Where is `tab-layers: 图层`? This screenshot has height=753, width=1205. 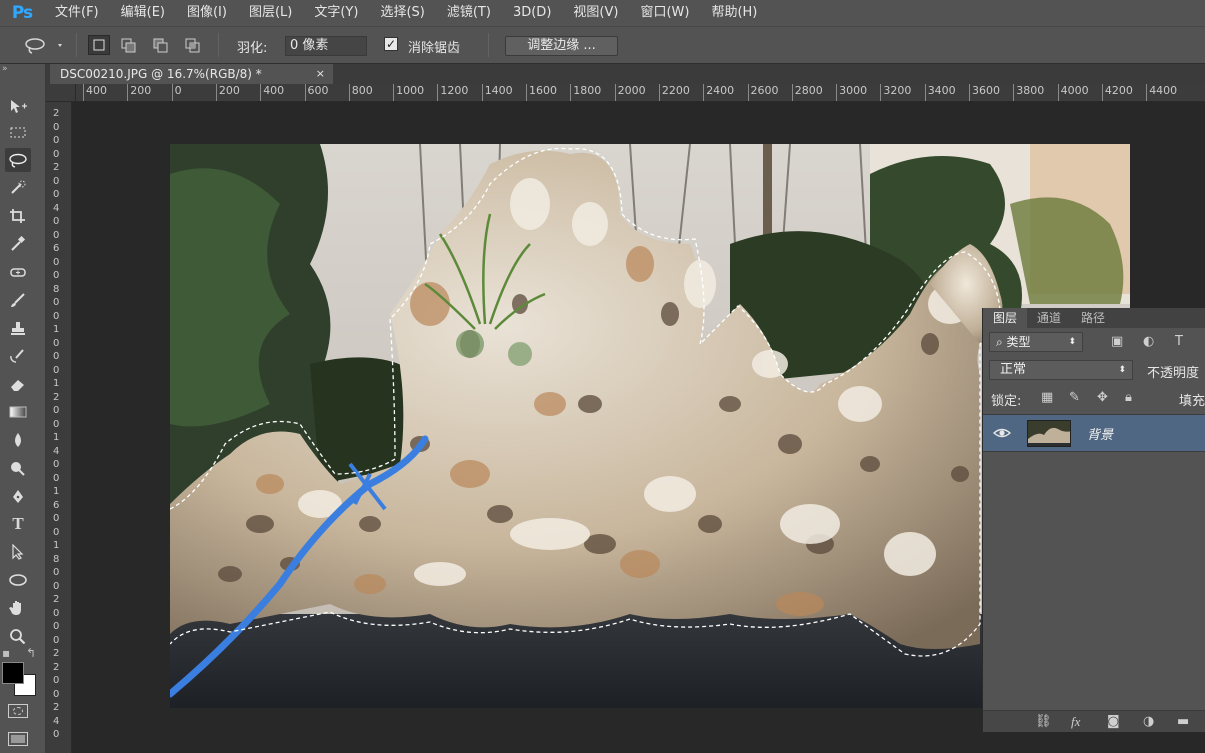
tab-layers: 图层 is located at coordinates (1005, 318).